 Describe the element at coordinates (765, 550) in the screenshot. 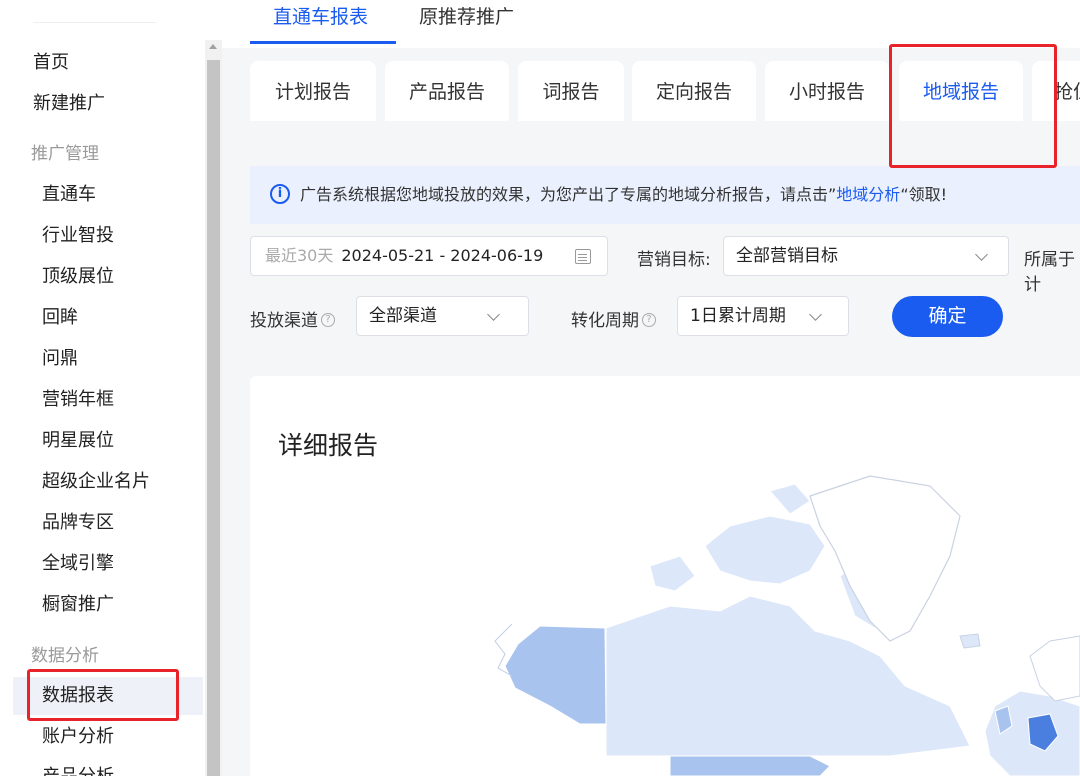

I see `map-region-arctic-islands` at that location.